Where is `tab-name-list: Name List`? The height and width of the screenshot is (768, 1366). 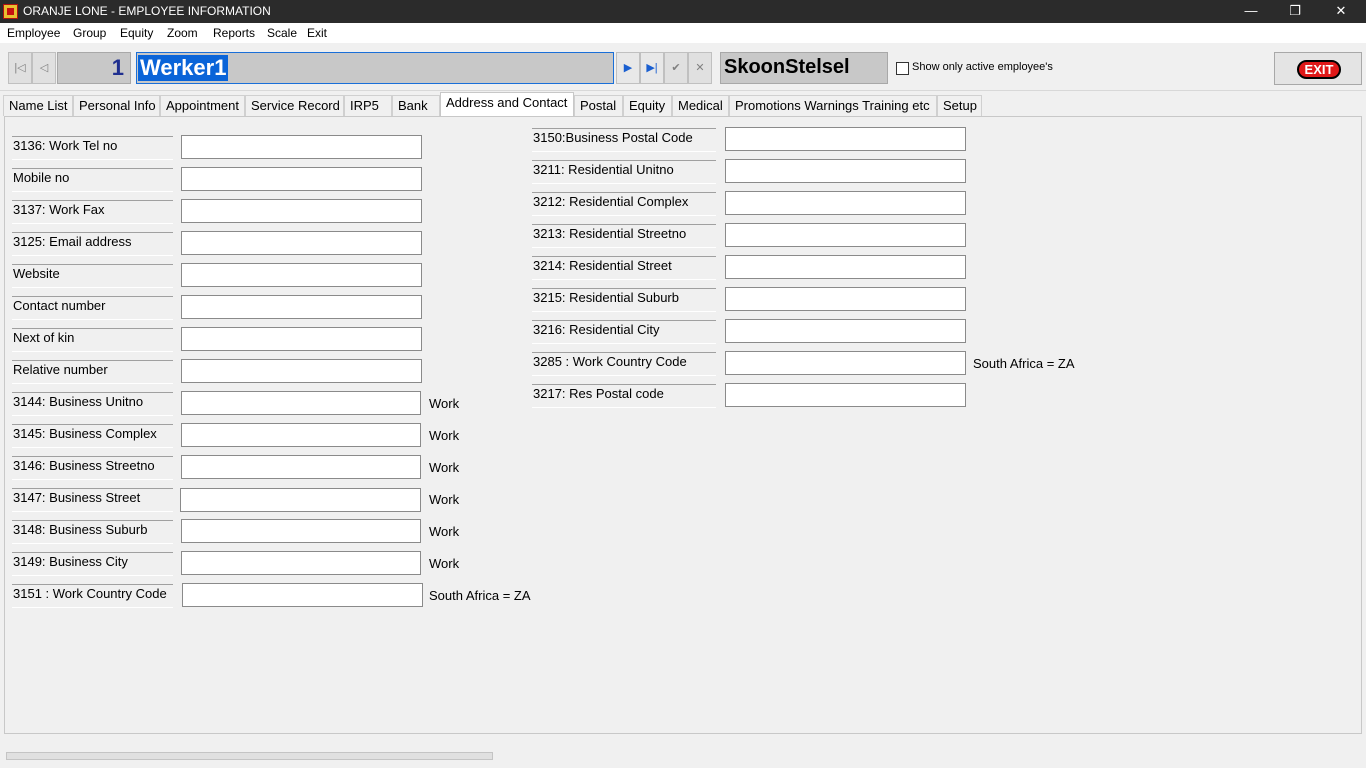
tab-name-list: Name List is located at coordinates (38, 105).